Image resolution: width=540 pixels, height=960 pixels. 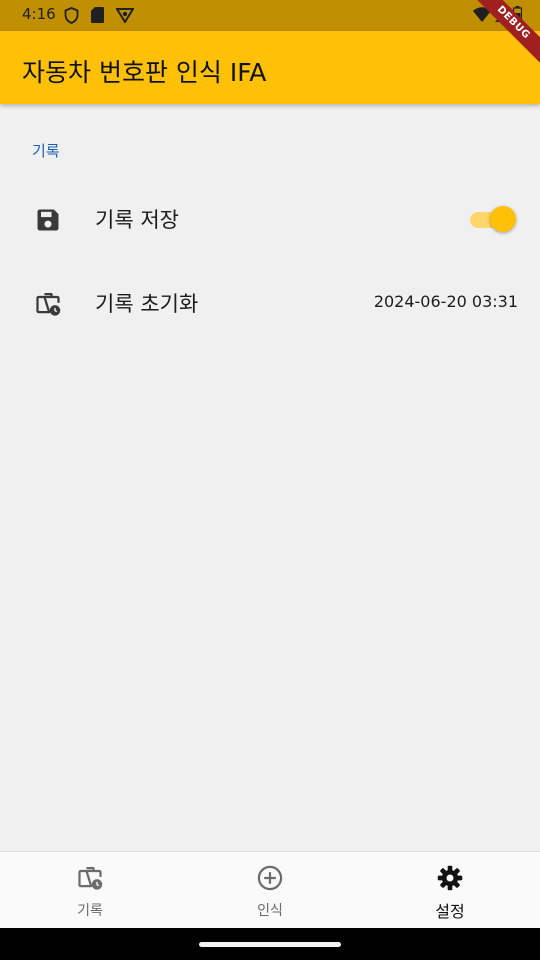 What do you see at coordinates (270, 303) in the screenshot?
I see `reset-history-row: 기록 초기화 2024-06-20 03:31` at bounding box center [270, 303].